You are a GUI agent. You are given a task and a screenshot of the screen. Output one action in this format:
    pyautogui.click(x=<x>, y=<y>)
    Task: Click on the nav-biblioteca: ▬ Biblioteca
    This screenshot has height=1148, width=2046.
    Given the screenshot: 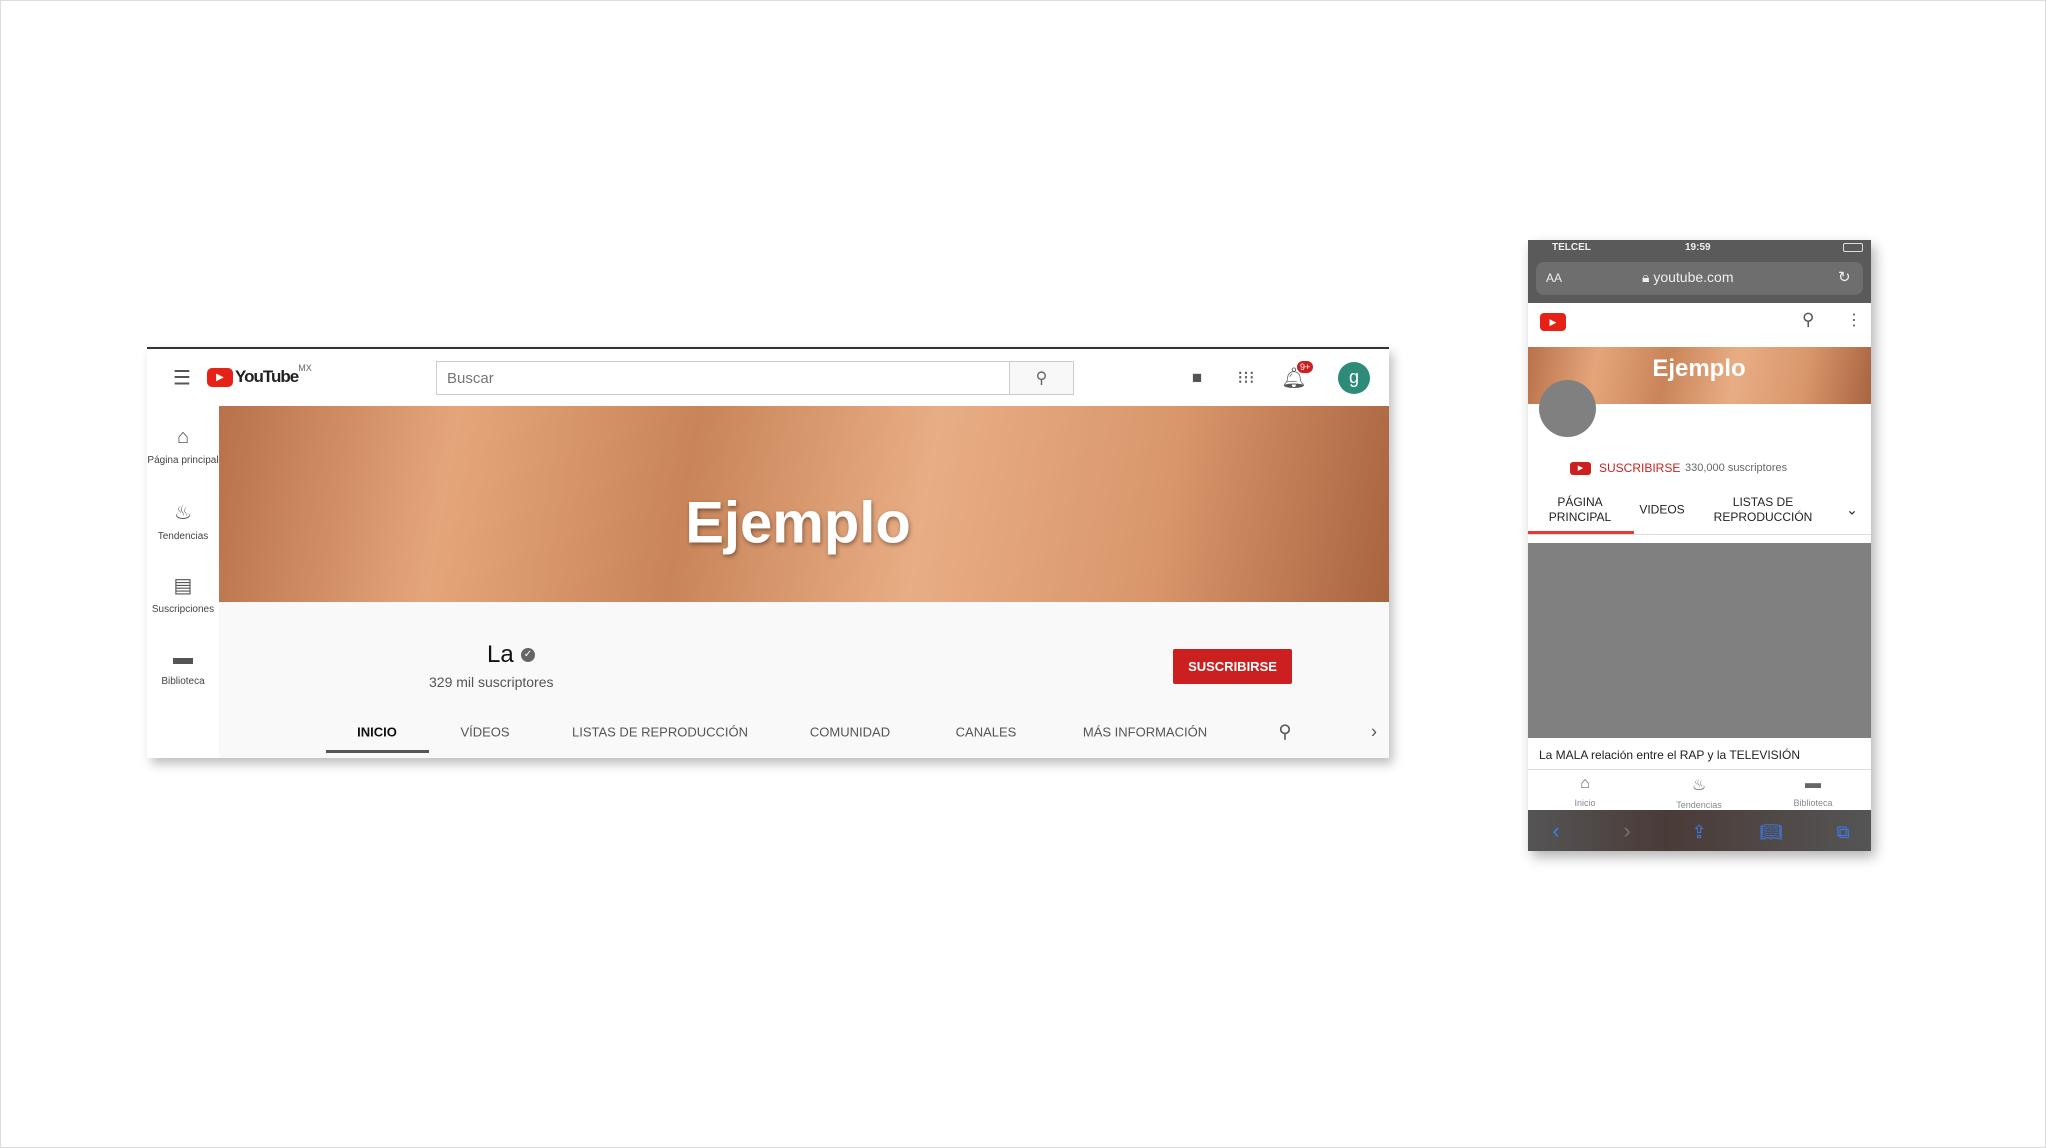 What is the action you would take?
    pyautogui.click(x=1813, y=790)
    